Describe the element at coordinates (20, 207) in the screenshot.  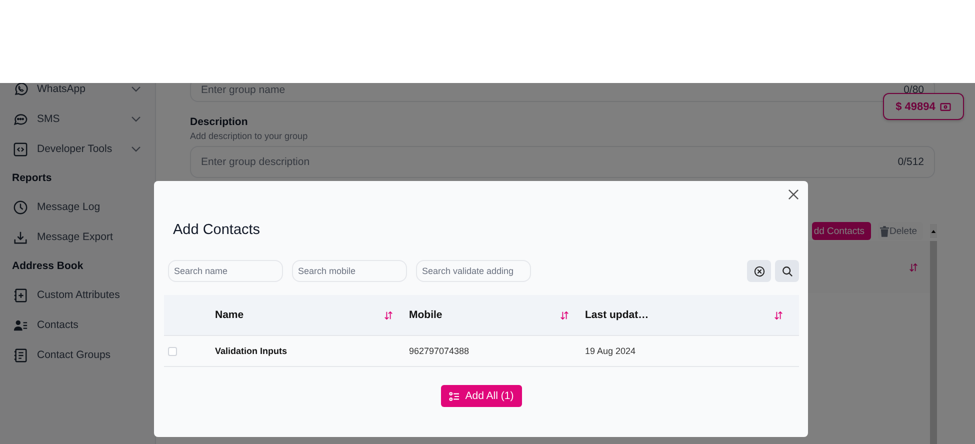
I see `clock-icon` at that location.